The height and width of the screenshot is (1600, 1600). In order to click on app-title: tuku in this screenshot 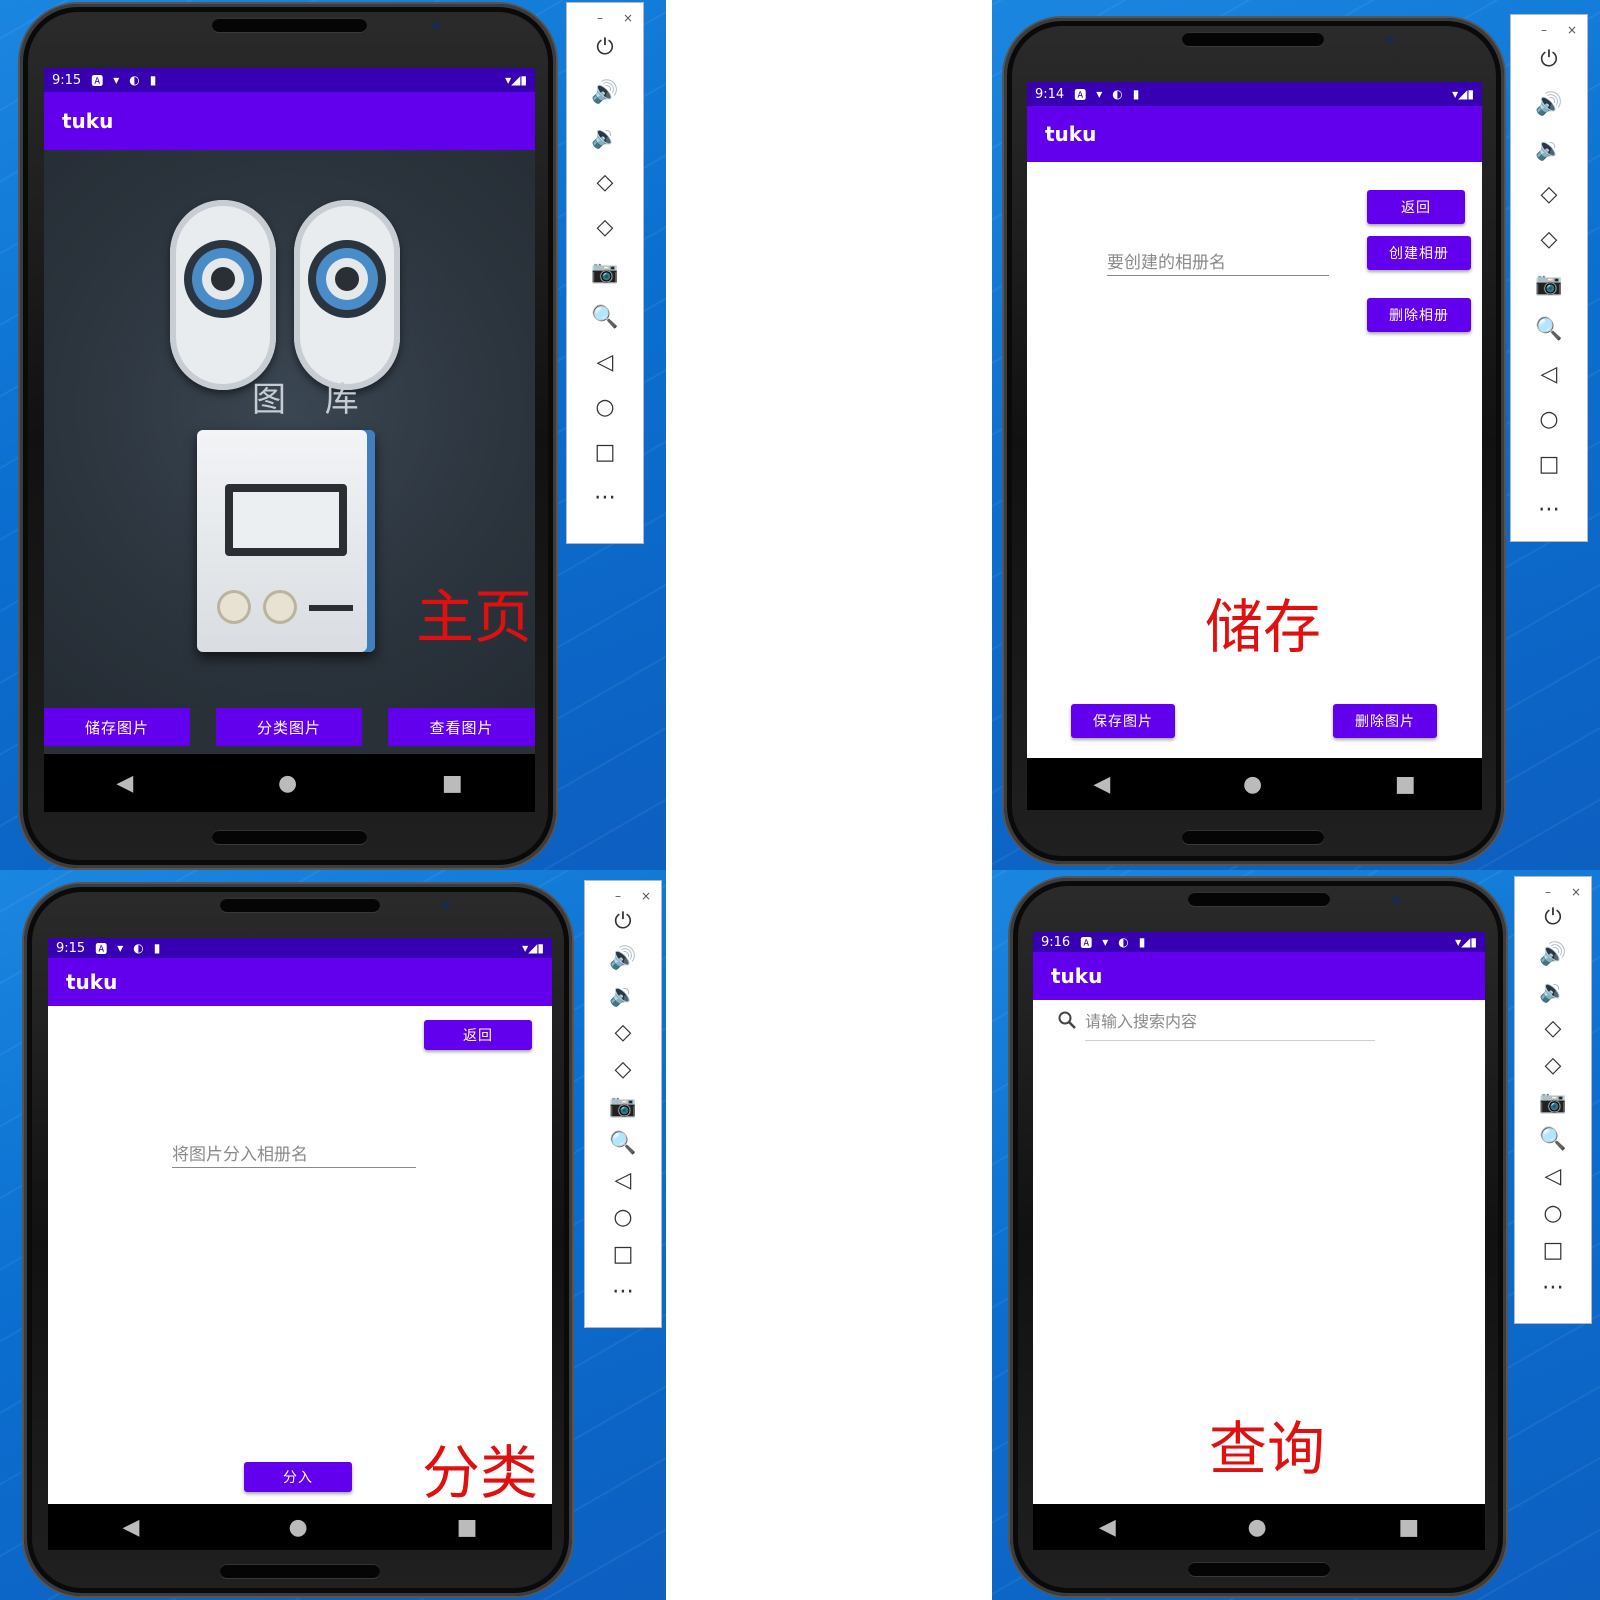, I will do `click(1077, 976)`.